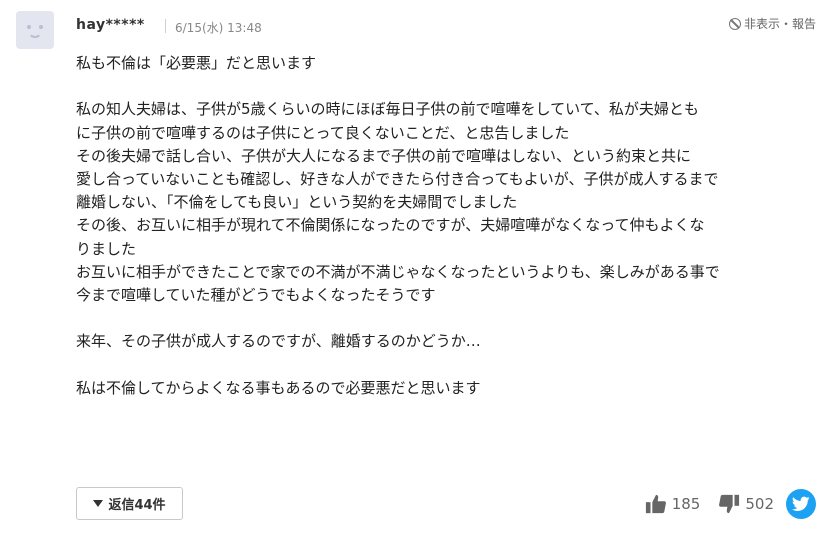 The image size is (830, 534). What do you see at coordinates (323, 132) in the screenshot?
I see `comment-line: に子供の前で喧嘩するのは子供にとって良くないことだ、と忠告しました` at bounding box center [323, 132].